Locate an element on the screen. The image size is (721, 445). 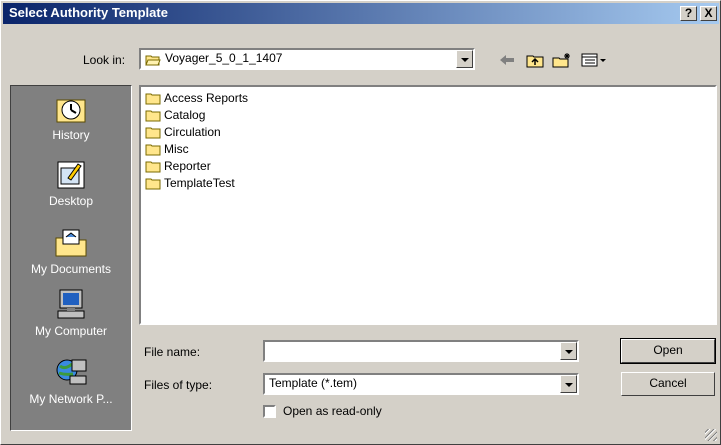
file-name-dropdown-arrow is located at coordinates (568, 351).